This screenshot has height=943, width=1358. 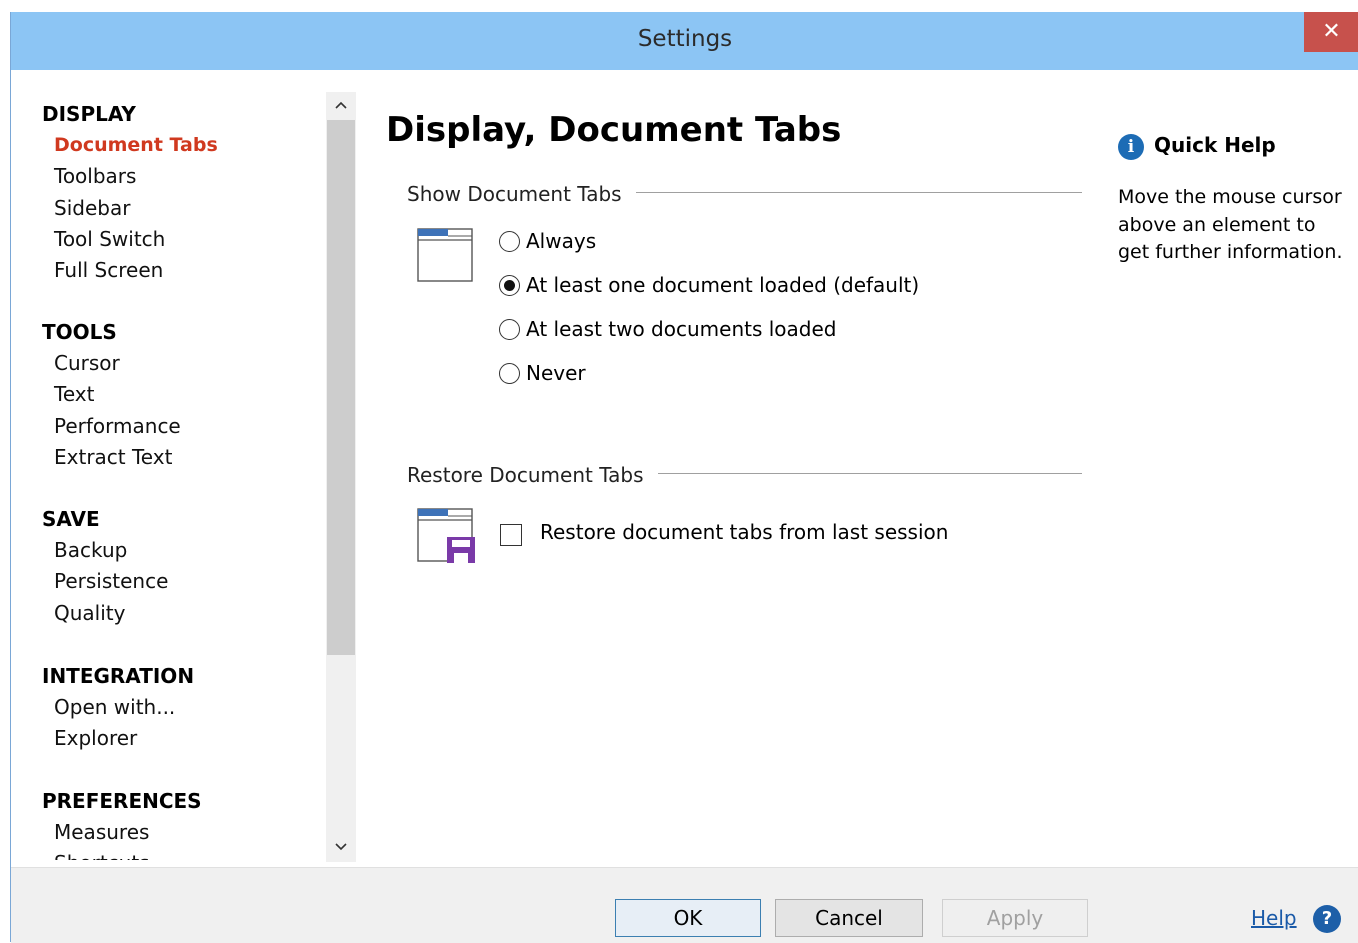 I want to click on nav-section-preferences: PREFERENCES Measures Shortcuts, so click(x=122, y=823).